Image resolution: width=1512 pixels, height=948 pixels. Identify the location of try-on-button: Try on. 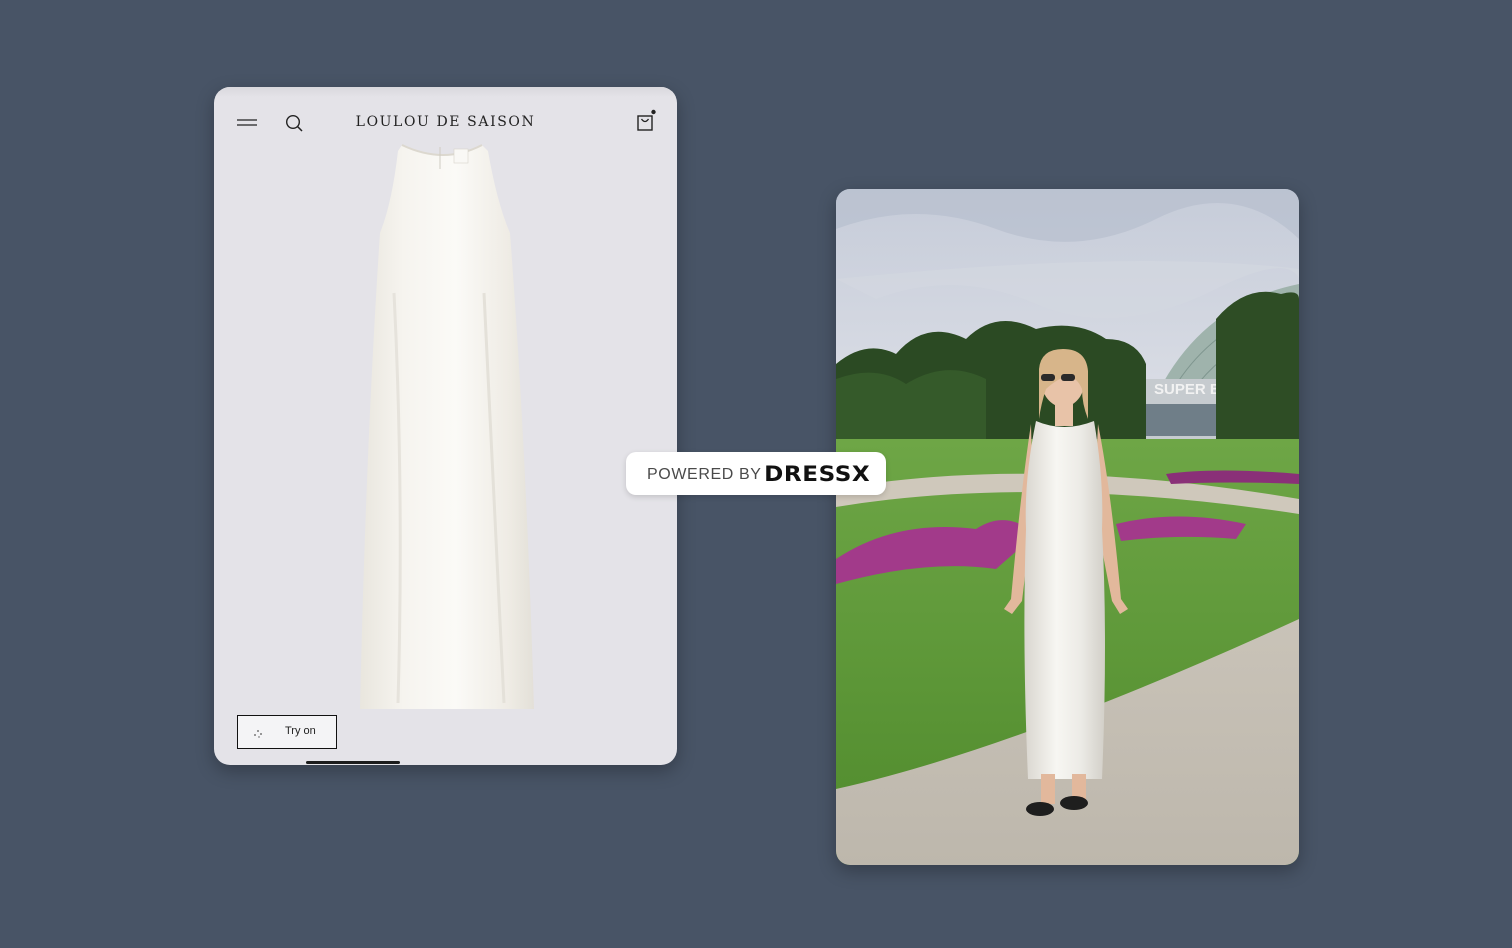
(287, 732).